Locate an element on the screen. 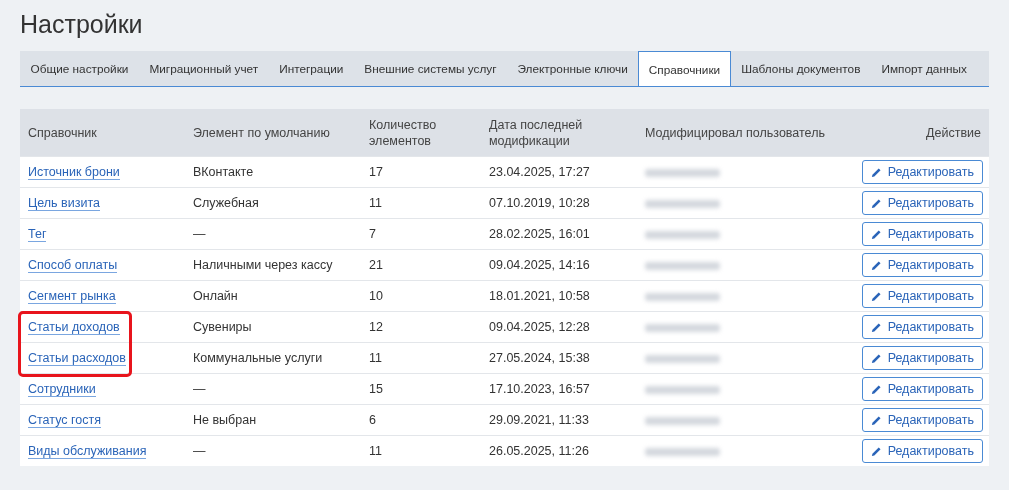  tab: Внешние системы услуг is located at coordinates (430, 68).